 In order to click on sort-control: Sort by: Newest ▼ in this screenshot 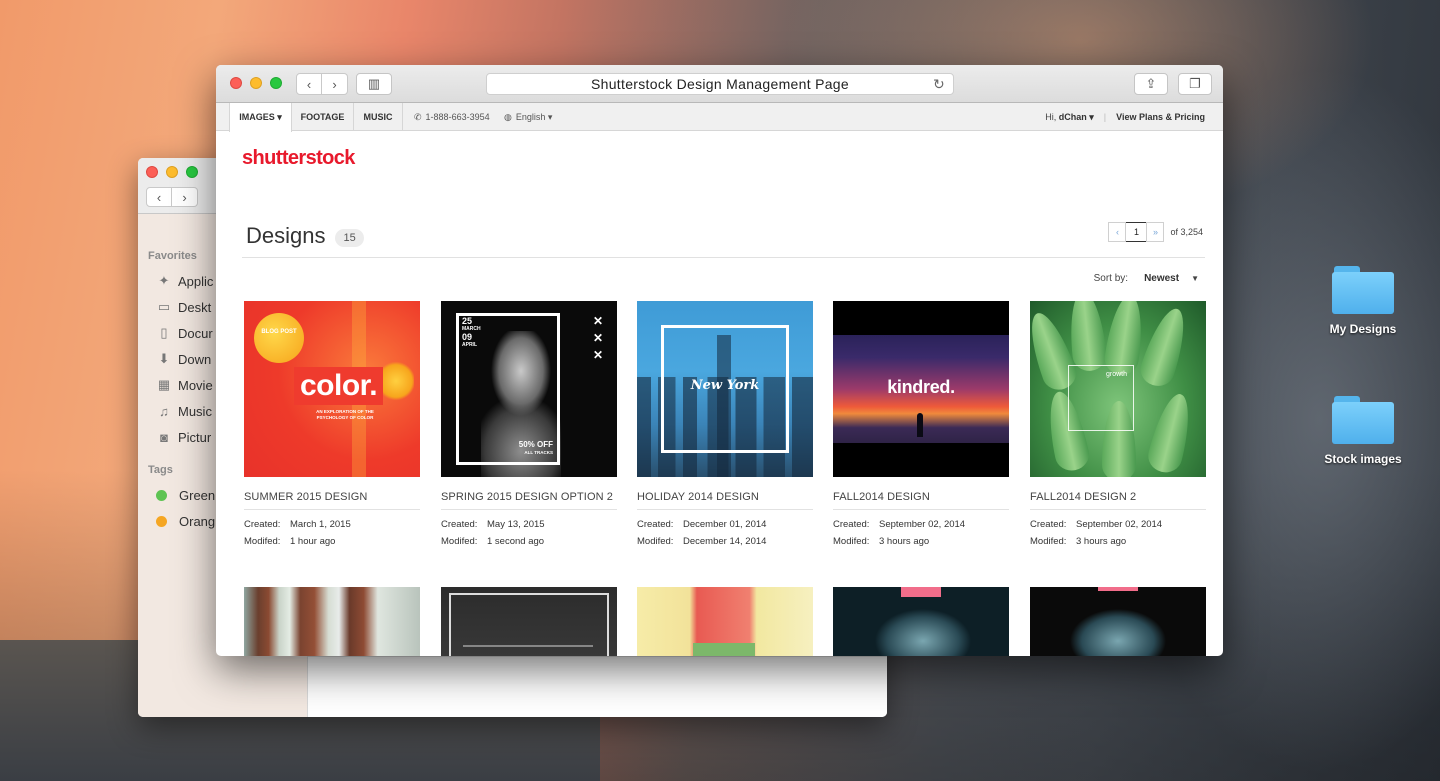, I will do `click(1146, 278)`.